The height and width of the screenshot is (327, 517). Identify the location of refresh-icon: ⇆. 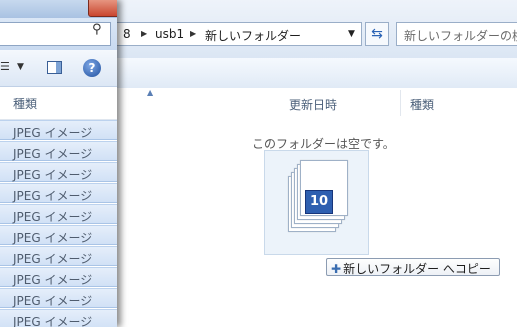
(377, 34).